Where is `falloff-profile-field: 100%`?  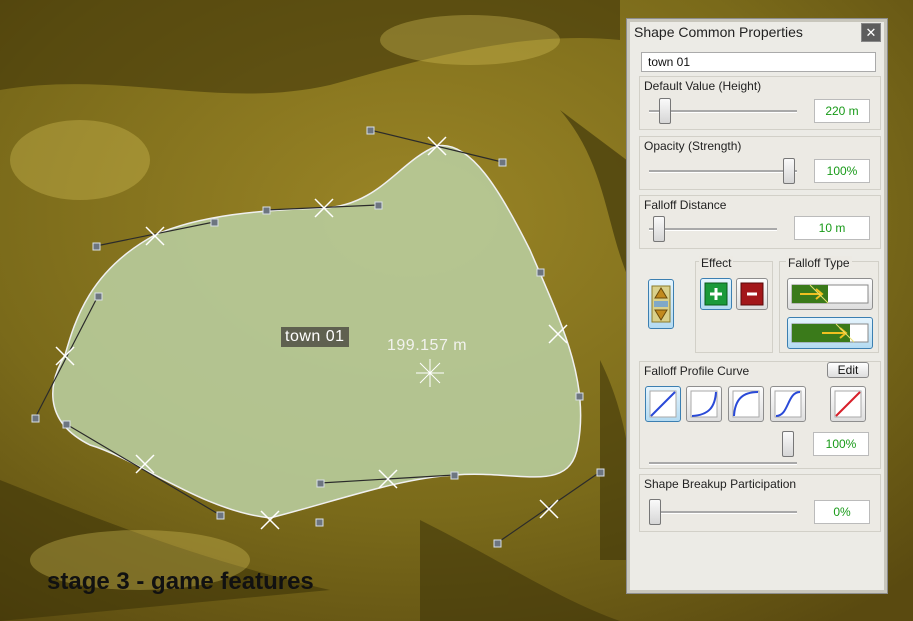
falloff-profile-field: 100% is located at coordinates (841, 444).